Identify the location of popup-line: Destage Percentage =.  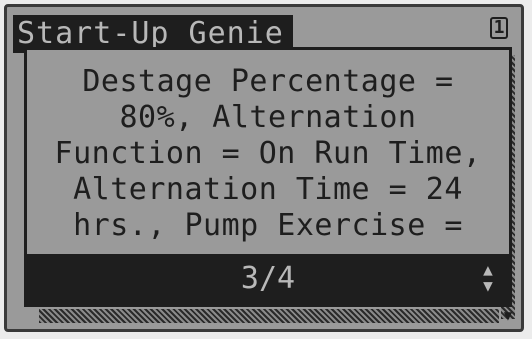
(268, 81).